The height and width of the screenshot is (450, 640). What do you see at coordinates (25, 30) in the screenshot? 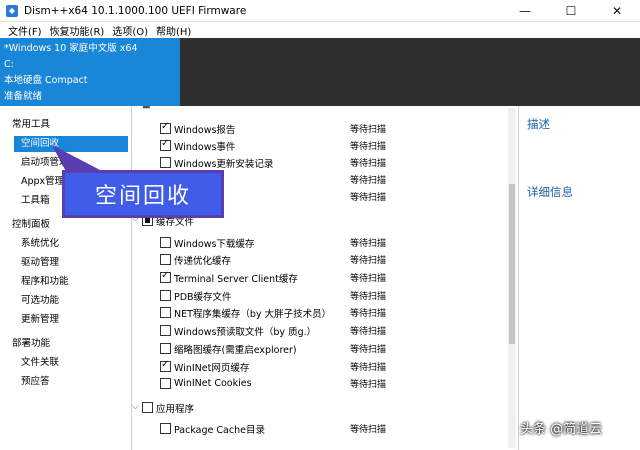
I see `menu-file: 文件(F)` at bounding box center [25, 30].